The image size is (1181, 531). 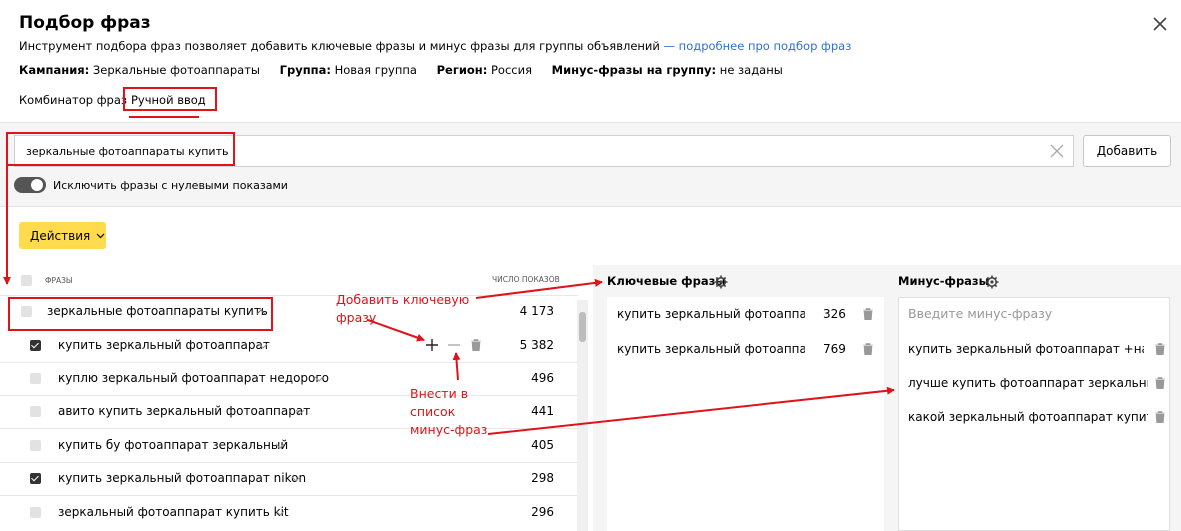 I want to click on keywords-title: Ключевые фразы, so click(x=666, y=281).